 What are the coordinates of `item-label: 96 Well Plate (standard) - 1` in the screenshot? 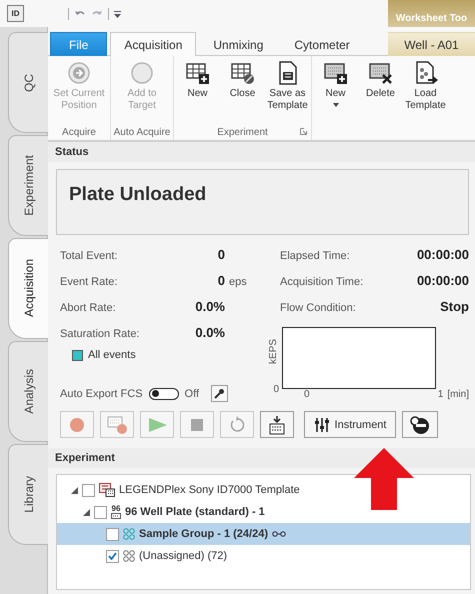 It's located at (195, 512).